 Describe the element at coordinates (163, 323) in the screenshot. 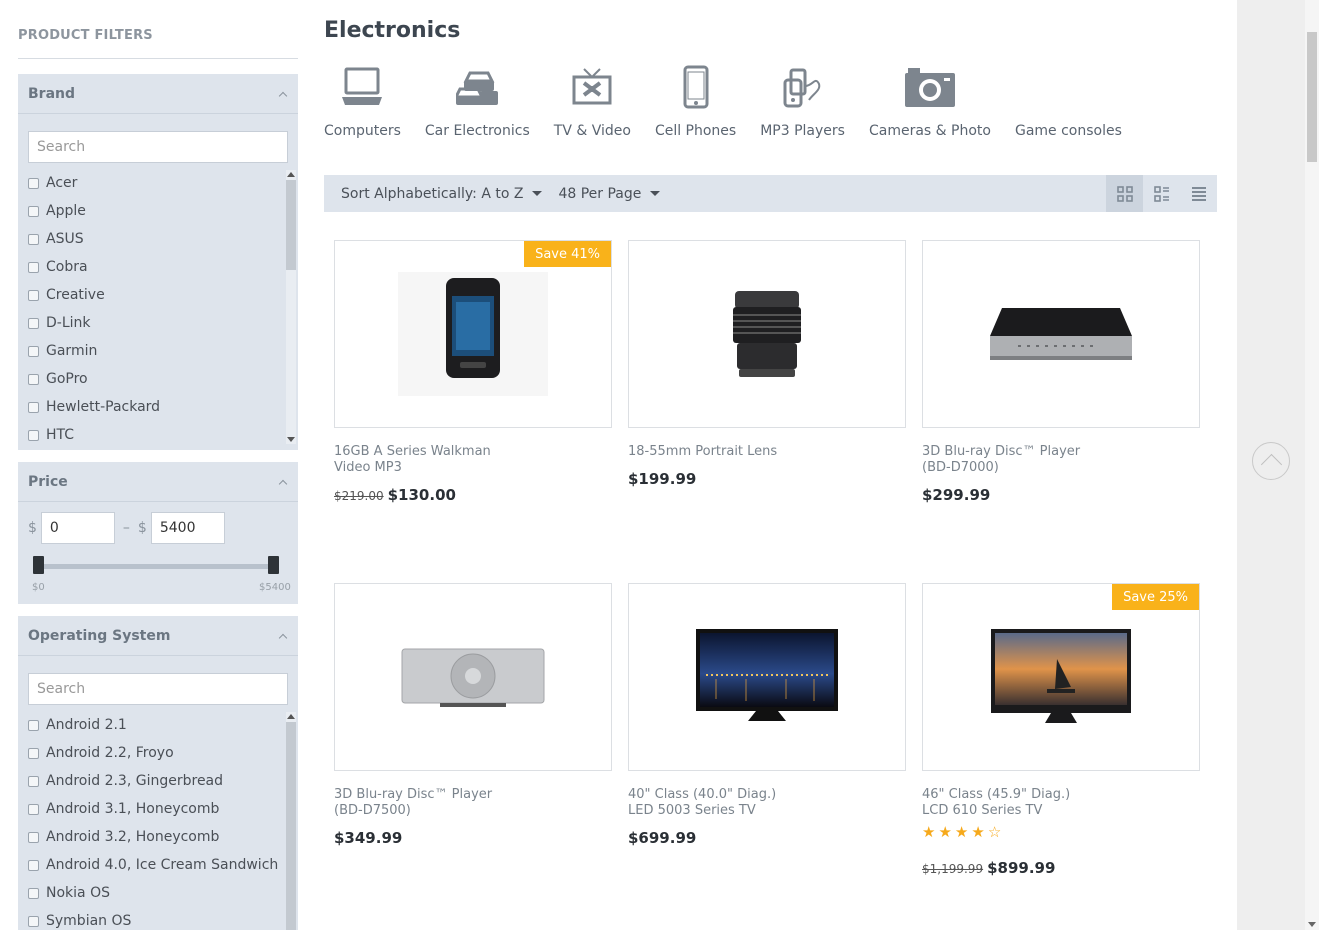

I see `brand-item-dlink: D-Link` at that location.